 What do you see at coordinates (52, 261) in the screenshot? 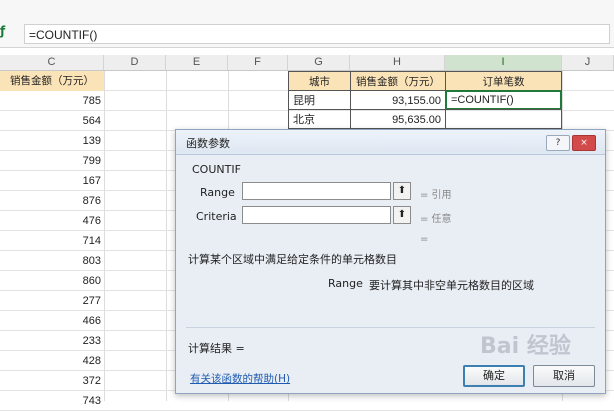
I see `cell: 803` at bounding box center [52, 261].